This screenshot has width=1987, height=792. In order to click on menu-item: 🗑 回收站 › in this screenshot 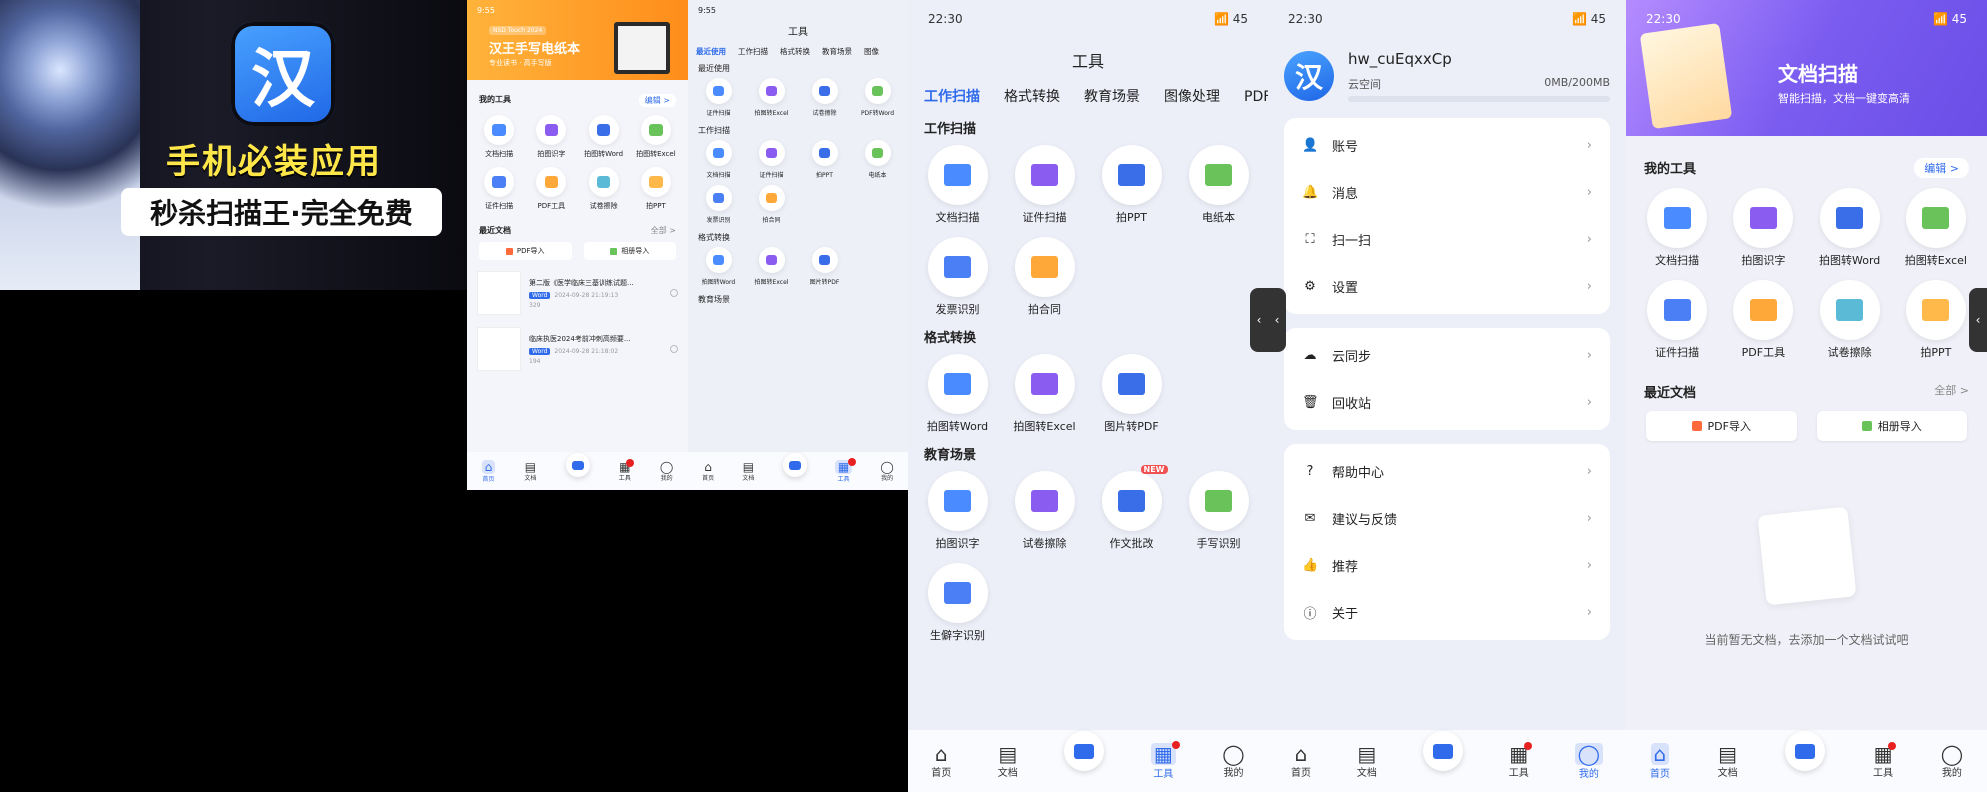, I will do `click(1447, 402)`.